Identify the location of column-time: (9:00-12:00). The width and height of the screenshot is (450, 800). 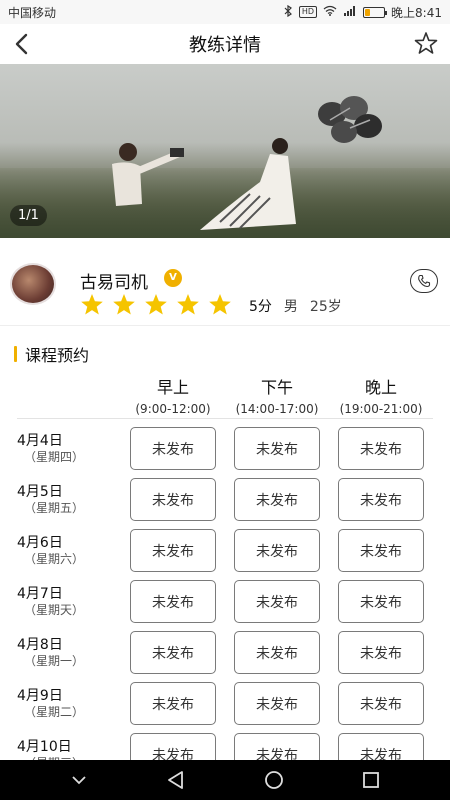
(173, 409).